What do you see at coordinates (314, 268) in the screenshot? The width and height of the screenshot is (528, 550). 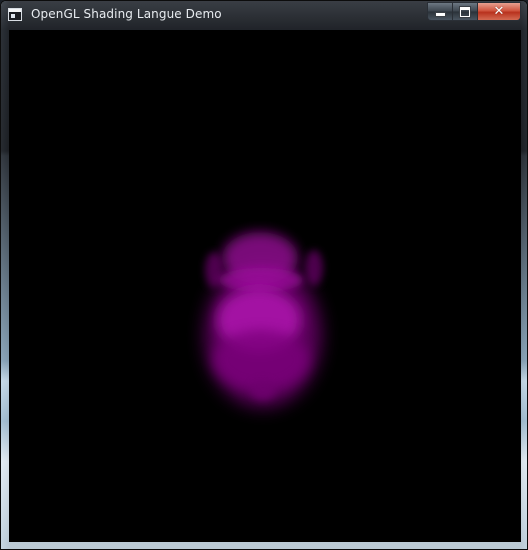 I see `object-right-ear` at bounding box center [314, 268].